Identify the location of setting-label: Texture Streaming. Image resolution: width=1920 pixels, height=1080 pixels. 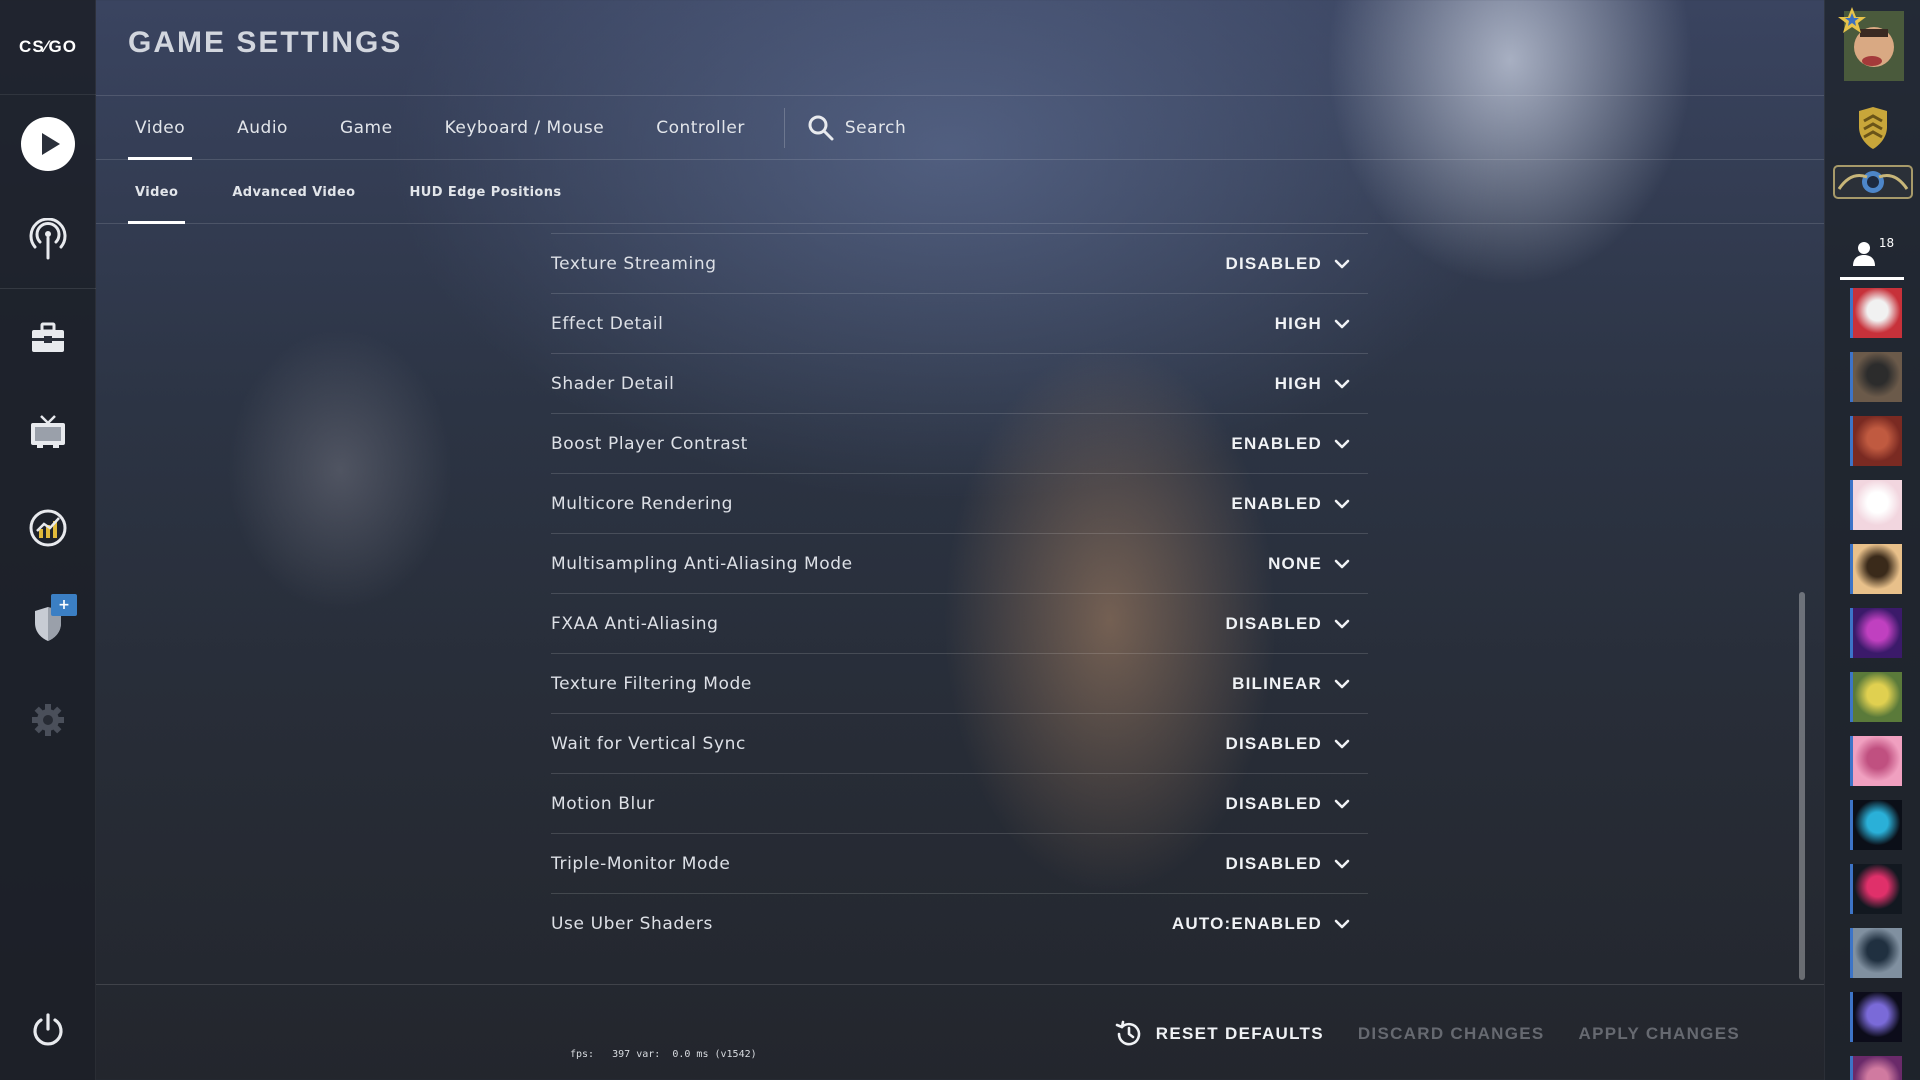
(634, 263).